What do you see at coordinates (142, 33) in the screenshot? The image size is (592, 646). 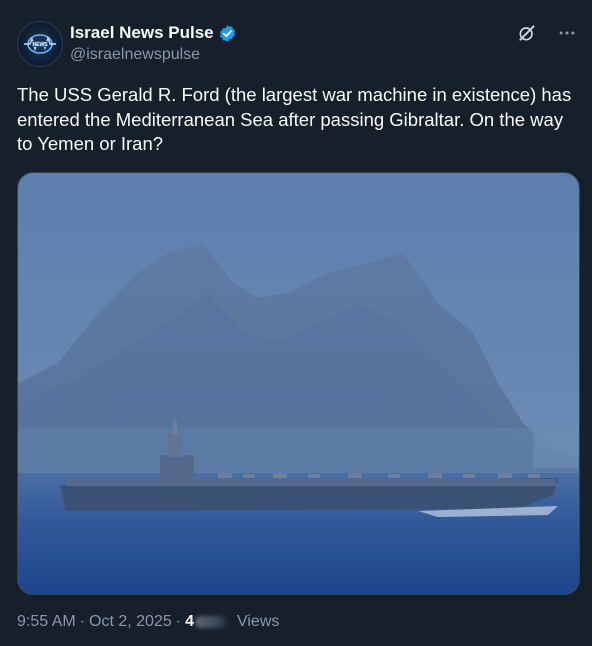 I see `author-display-name: Israel News Pulse` at bounding box center [142, 33].